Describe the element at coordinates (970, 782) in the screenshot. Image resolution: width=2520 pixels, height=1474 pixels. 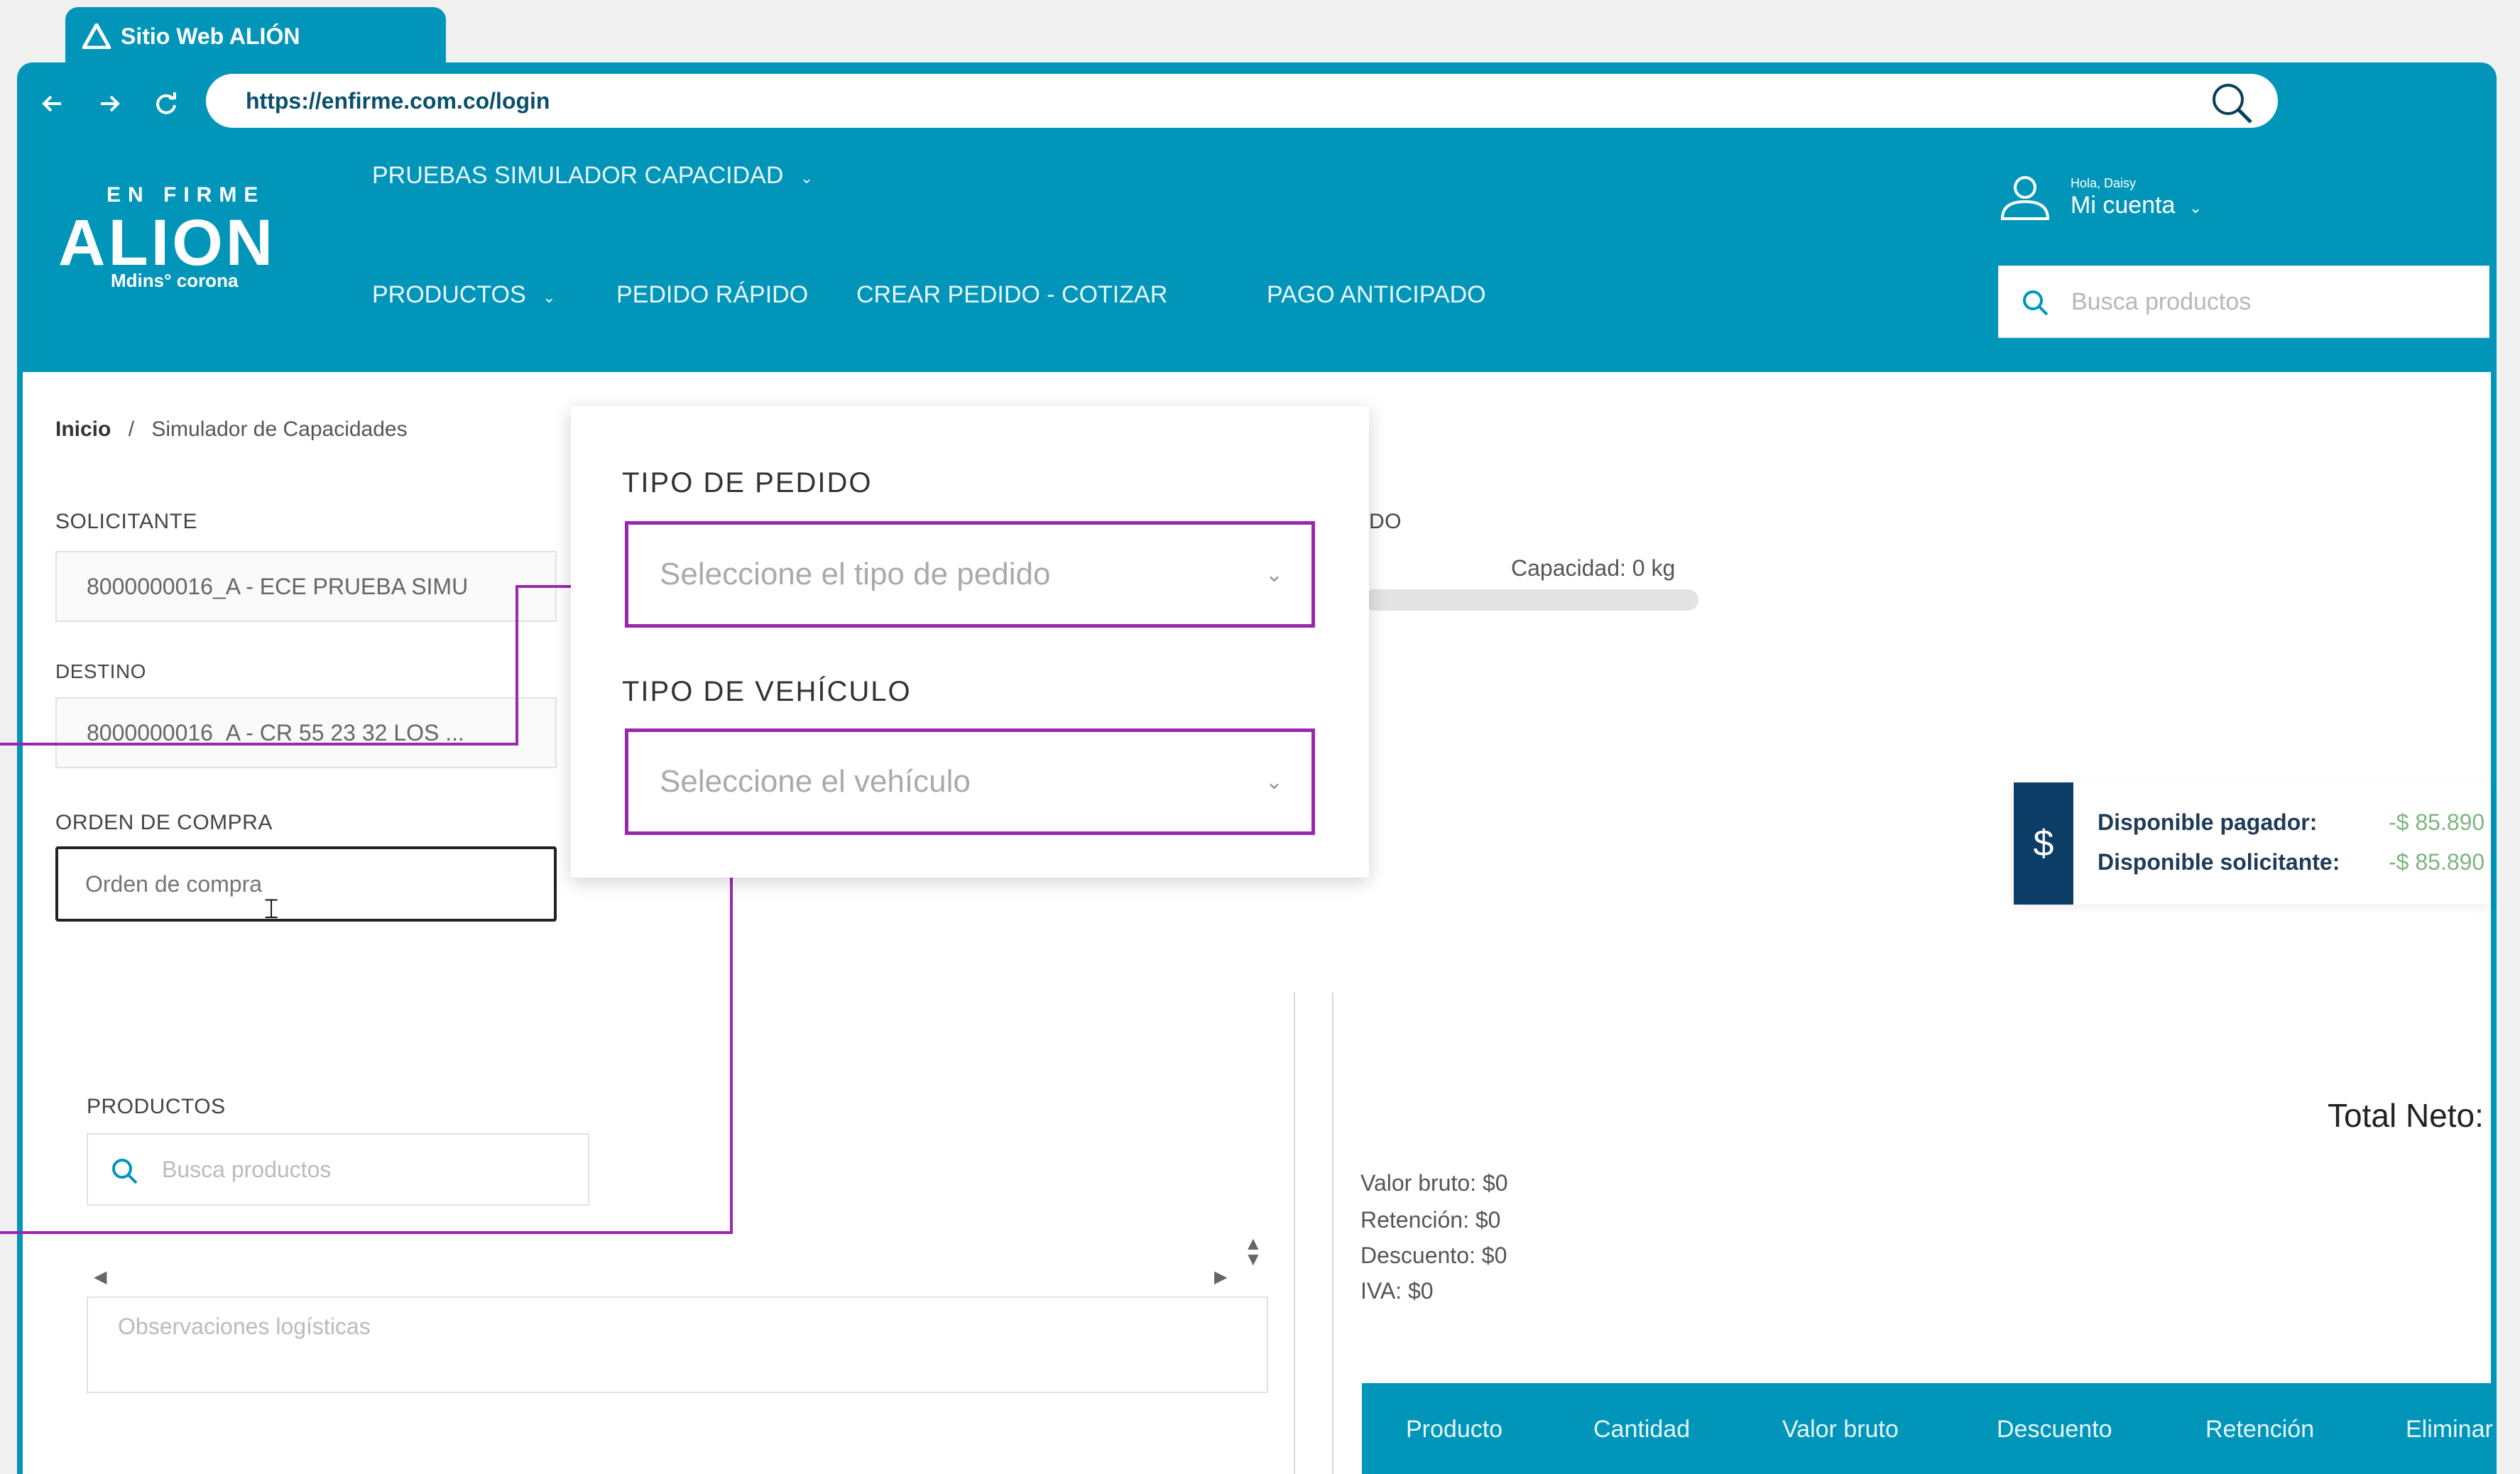
I see `tipo-vehiculo-select: Seleccione el vehículo ⌄` at that location.